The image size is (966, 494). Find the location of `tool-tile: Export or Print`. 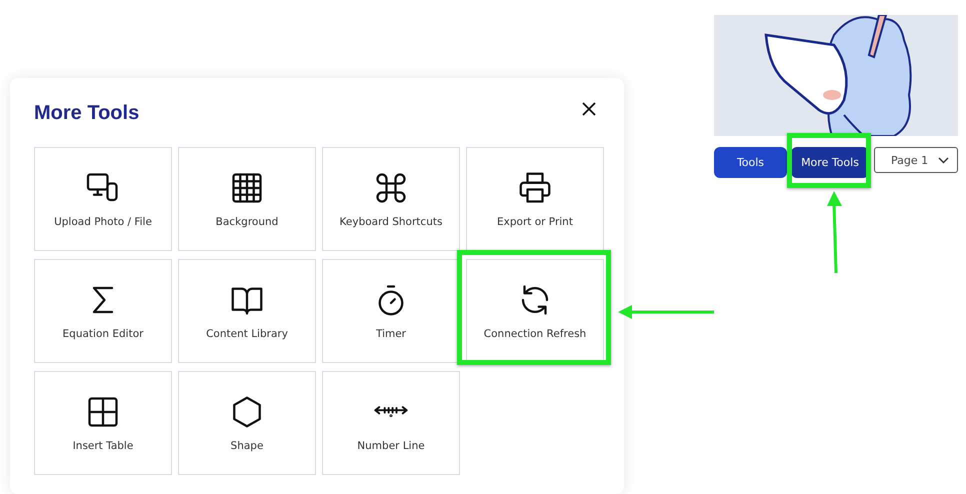

tool-tile: Export or Print is located at coordinates (535, 199).